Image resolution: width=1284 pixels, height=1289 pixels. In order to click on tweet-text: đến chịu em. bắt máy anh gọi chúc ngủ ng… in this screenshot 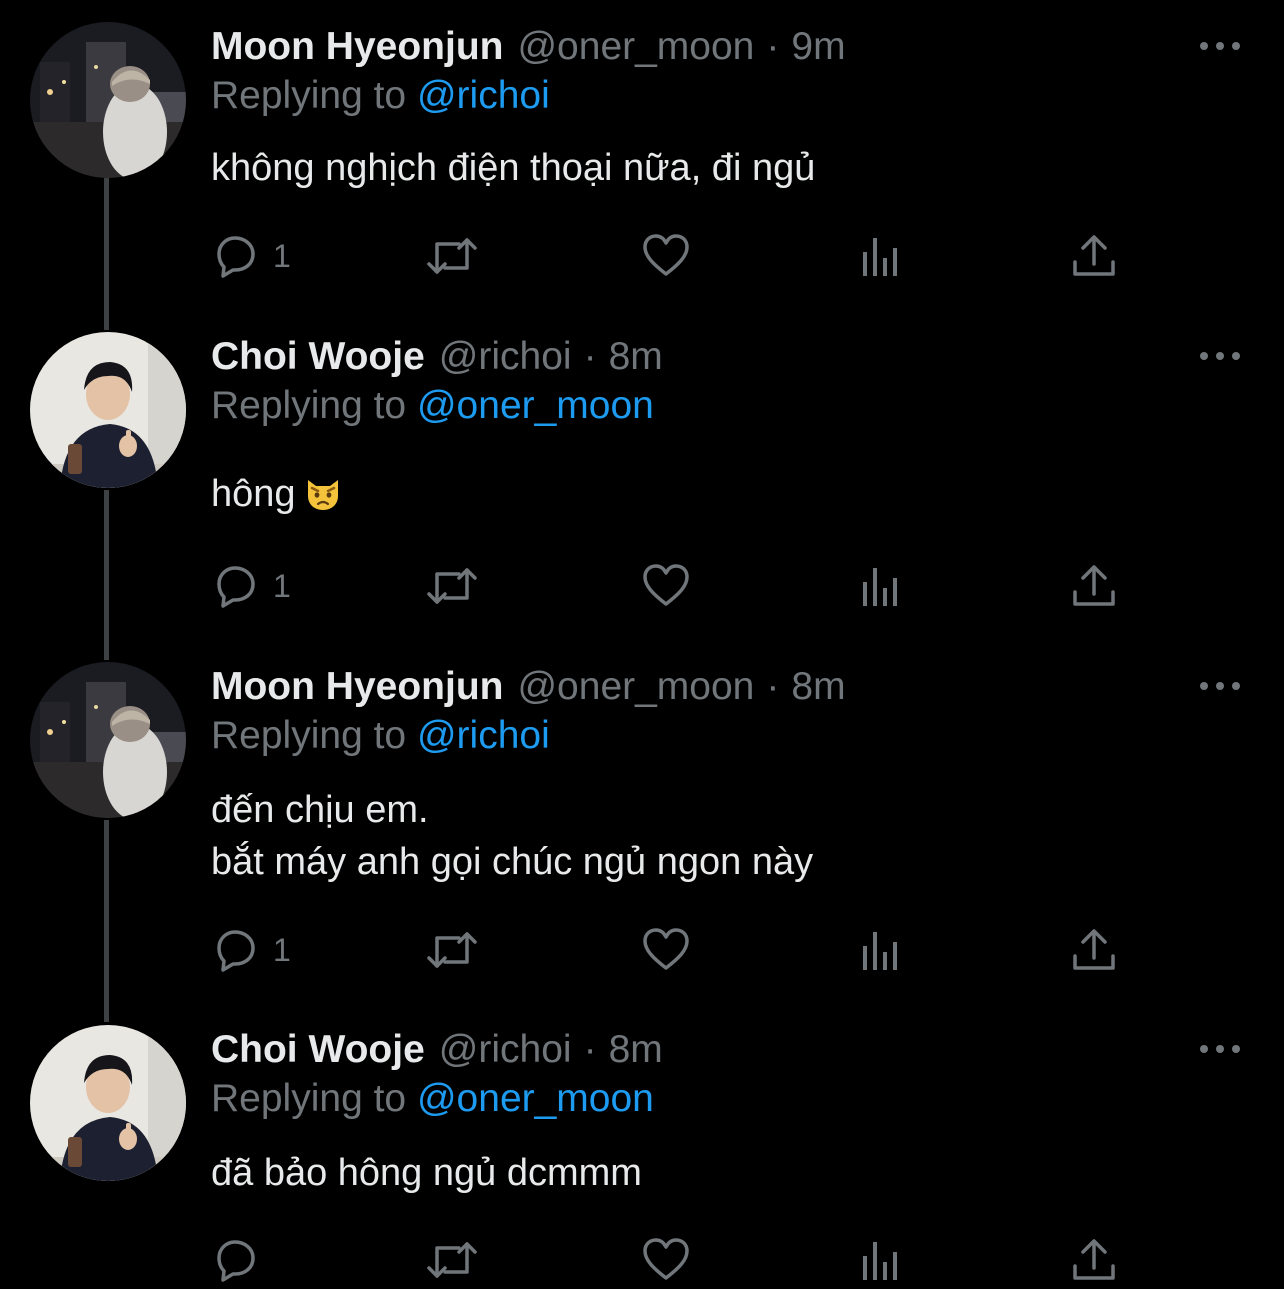, I will do `click(512, 836)`.